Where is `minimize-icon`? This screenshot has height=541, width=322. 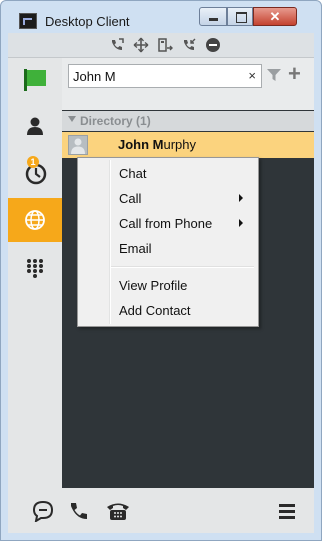
minimize-icon is located at coordinates (213, 19).